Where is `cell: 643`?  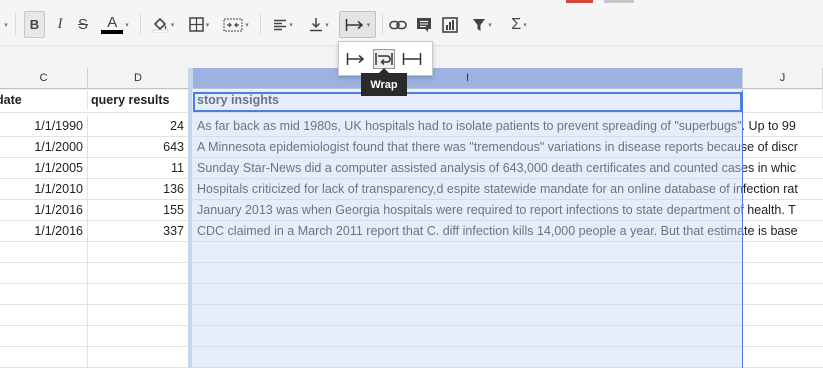
cell: 643 is located at coordinates (138, 147).